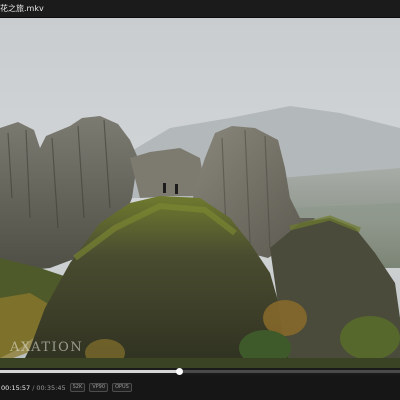  I want to click on middle-rock, so click(167, 173).